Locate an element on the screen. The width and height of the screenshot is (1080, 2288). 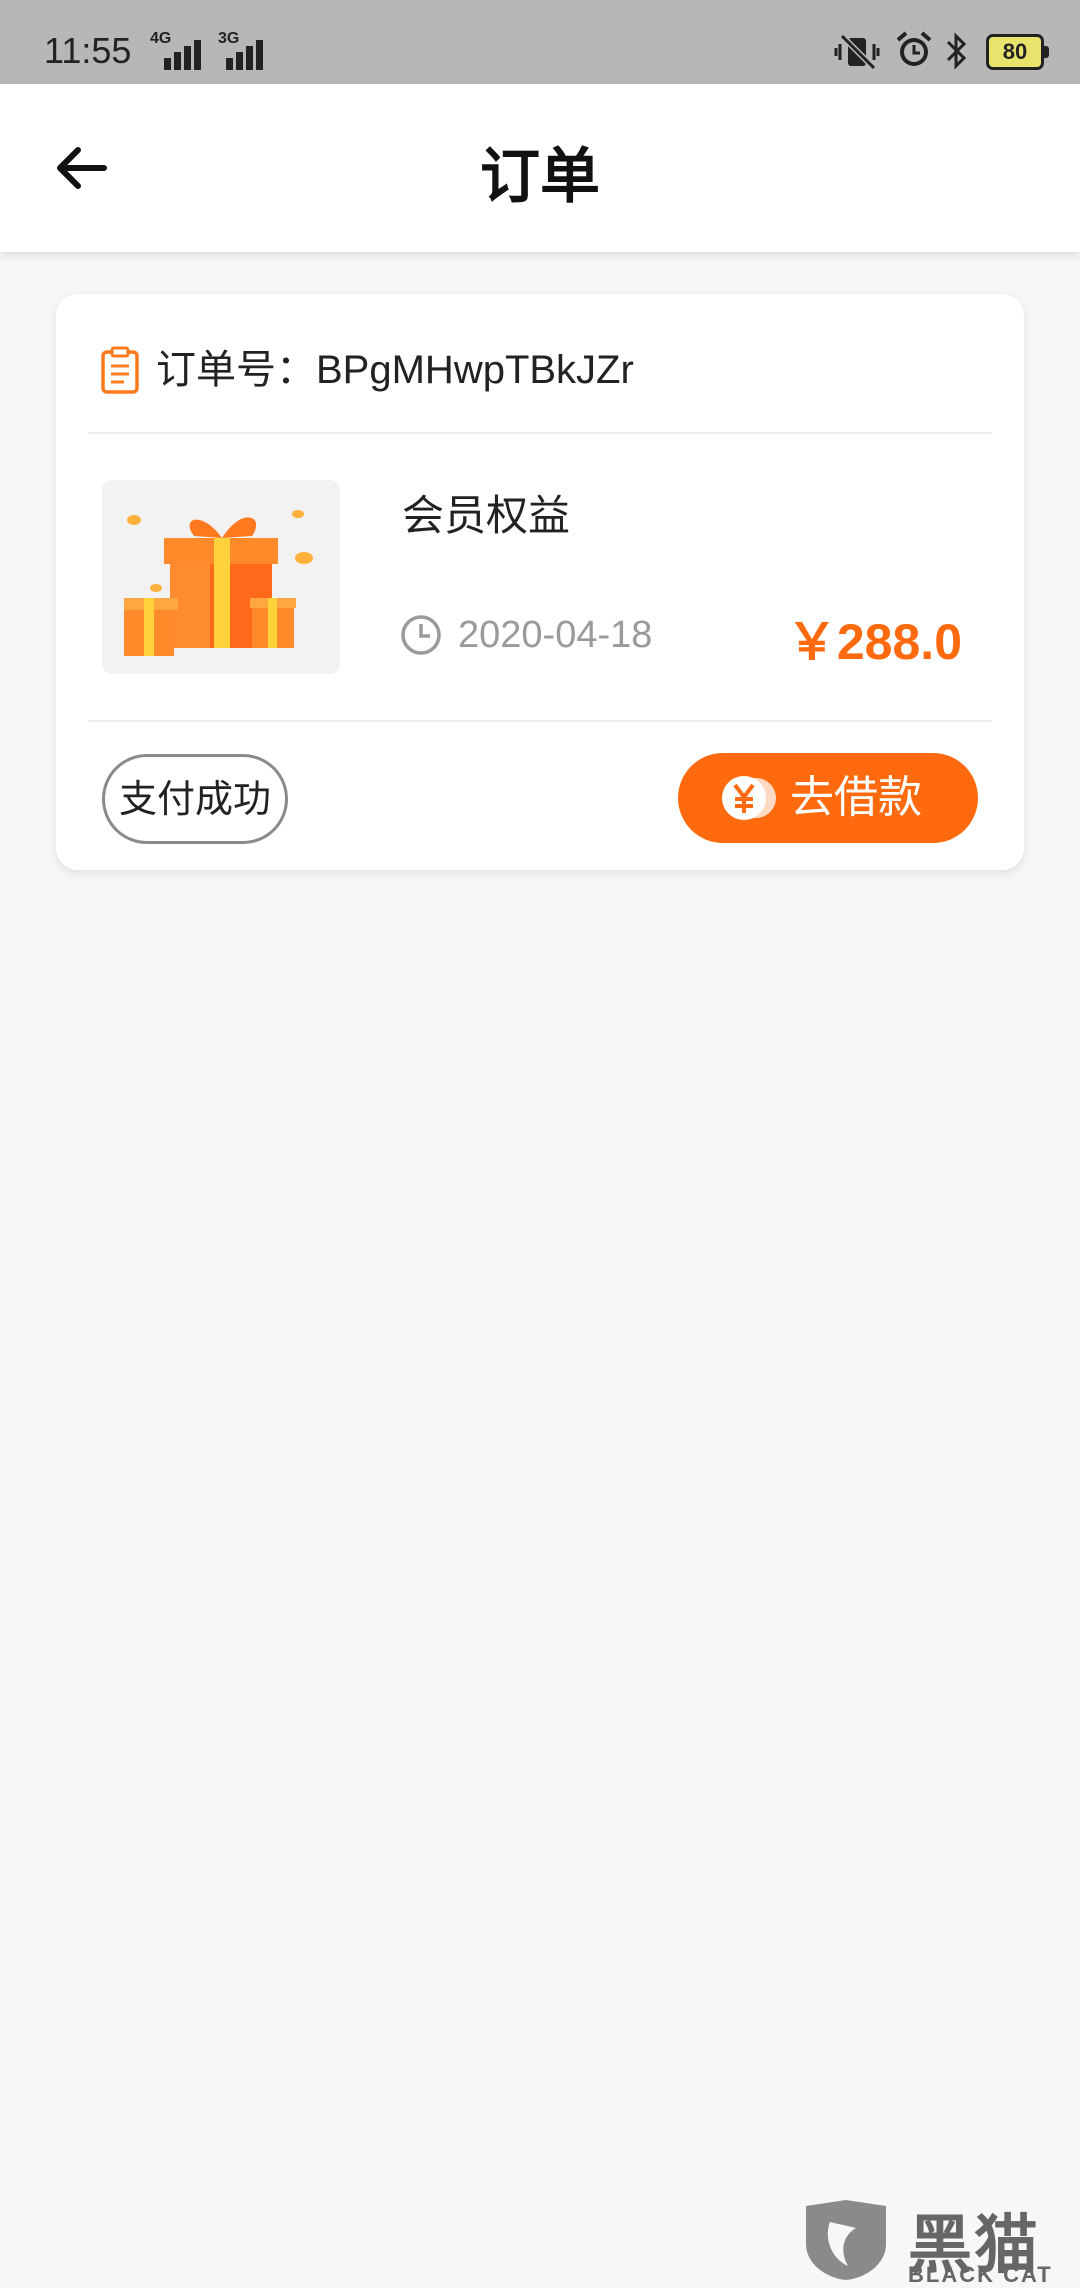
product-image is located at coordinates (221, 577).